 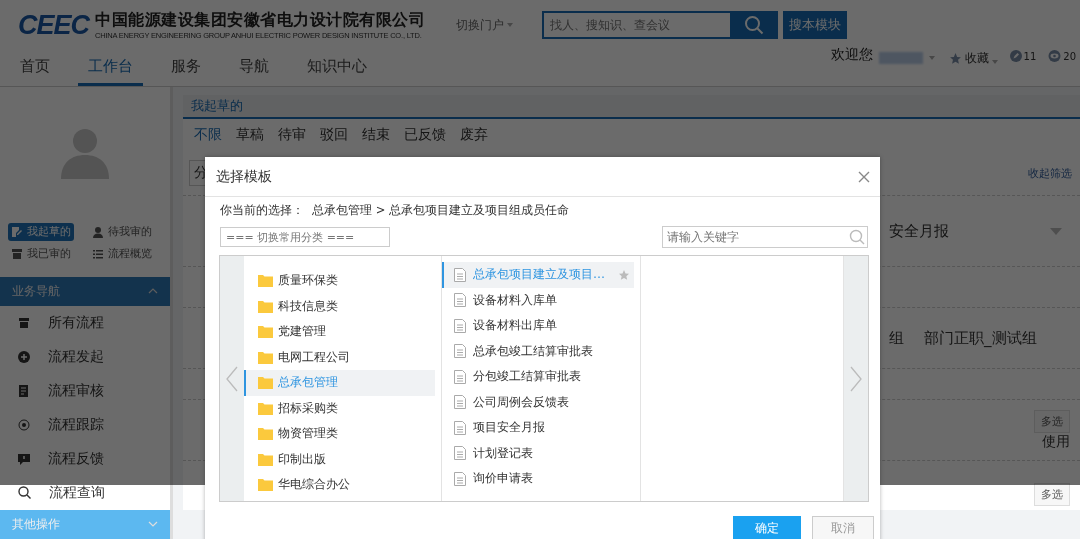 What do you see at coordinates (1056, 441) in the screenshot?
I see `use-label: 使用` at bounding box center [1056, 441].